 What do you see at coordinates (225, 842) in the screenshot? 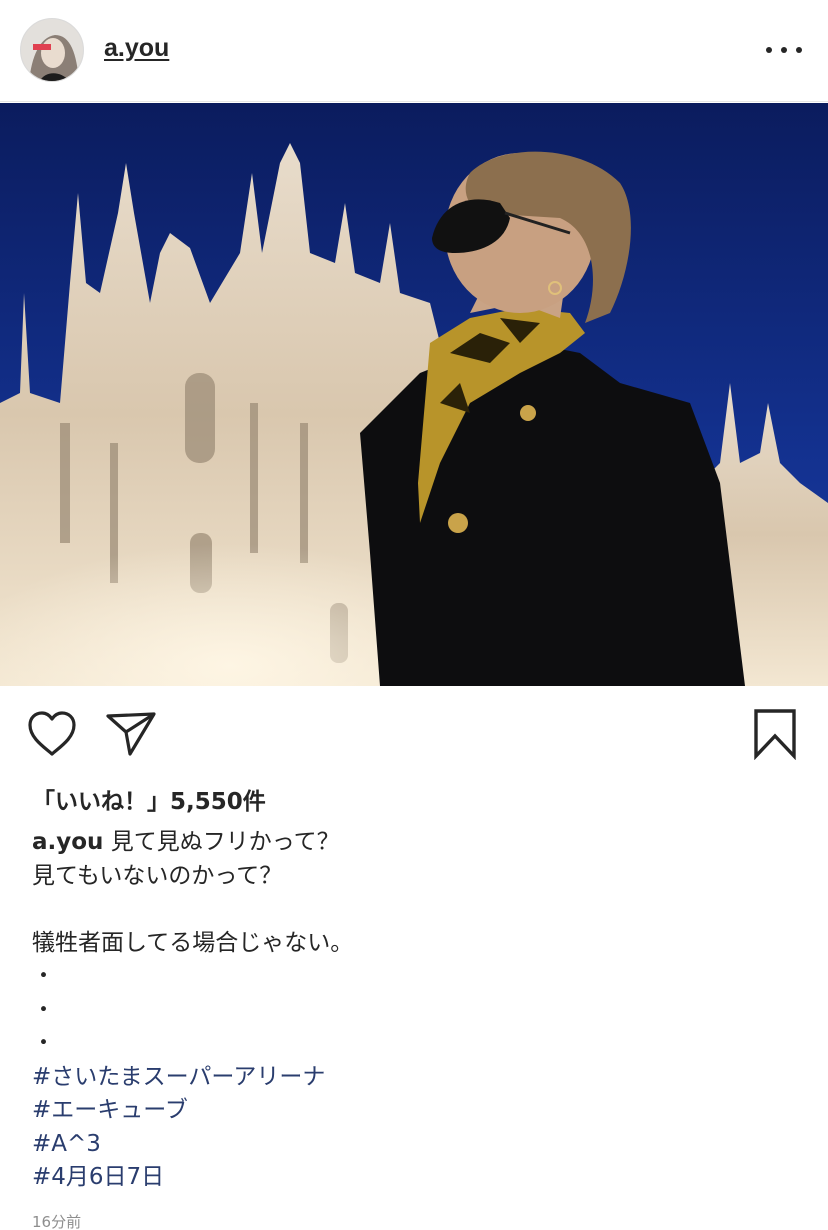
I see `caption-text: 見て見ぬフリかって？` at bounding box center [225, 842].